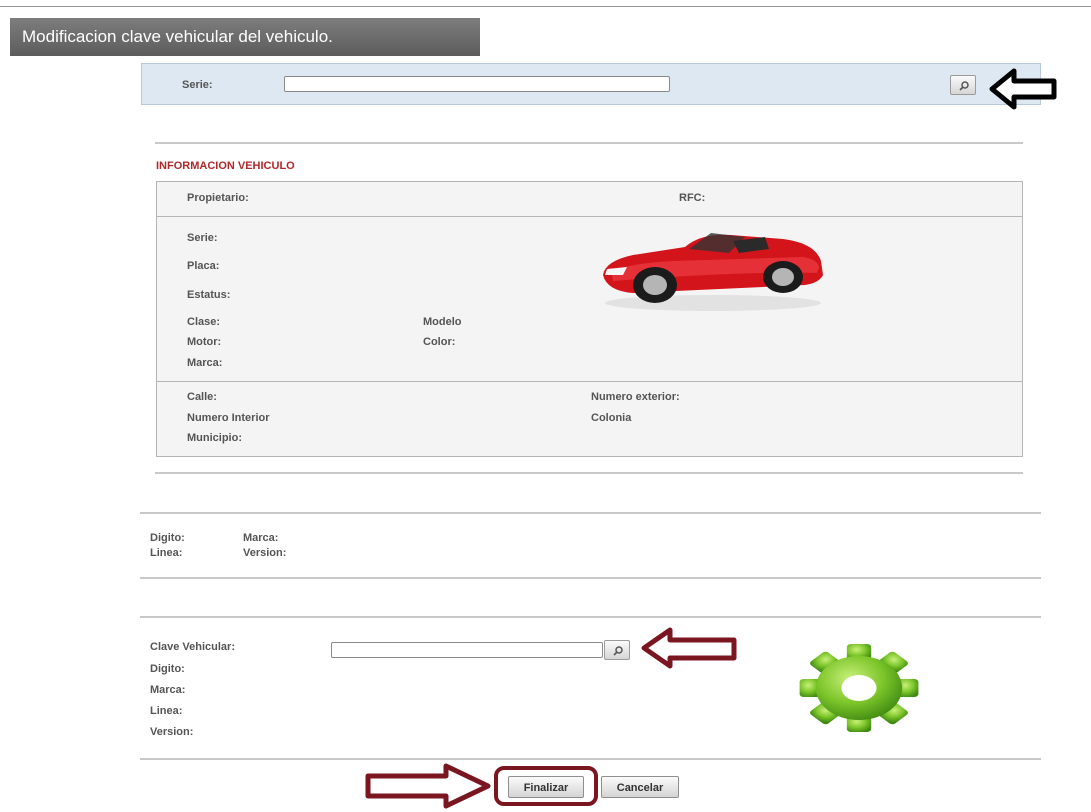 This screenshot has width=1091, height=812. I want to click on new-marca-label: Marca:, so click(168, 690).